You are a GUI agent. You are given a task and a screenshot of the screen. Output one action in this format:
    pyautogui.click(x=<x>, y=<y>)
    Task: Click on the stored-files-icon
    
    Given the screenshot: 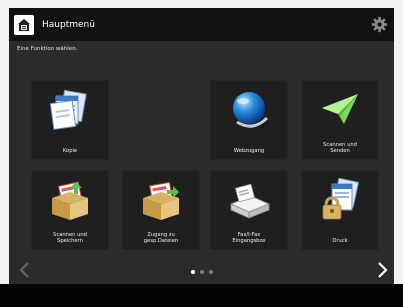 What is the action you would take?
    pyautogui.click(x=161, y=200)
    